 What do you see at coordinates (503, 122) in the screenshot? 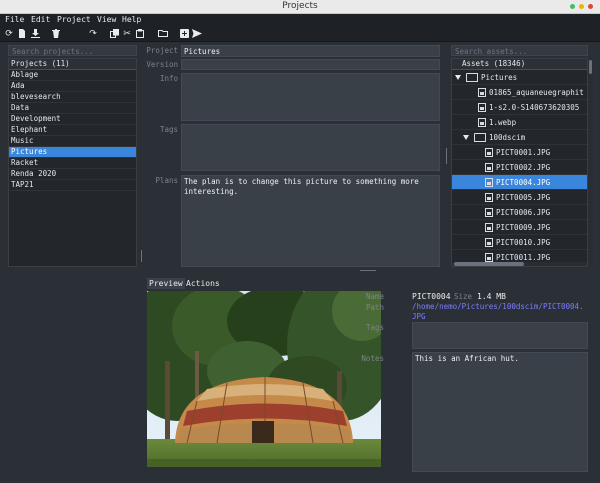
I see `tree-label: 1.webp` at bounding box center [503, 122].